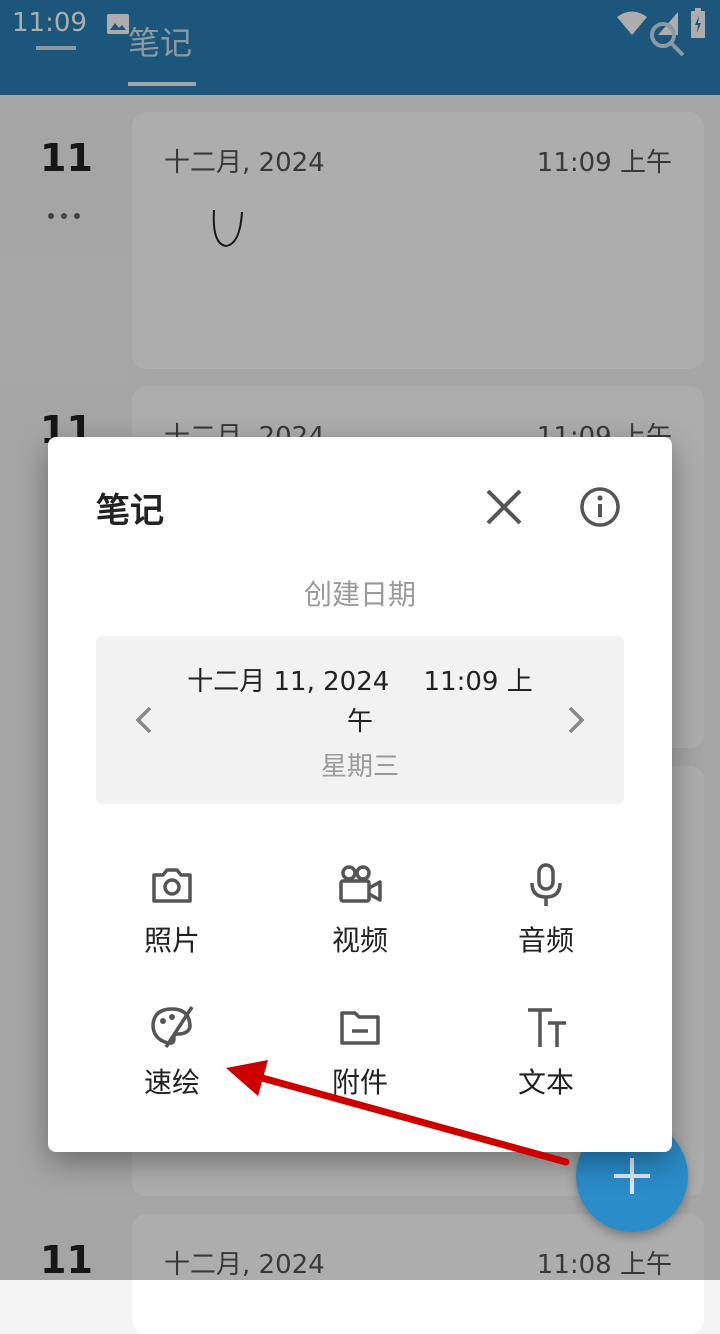  What do you see at coordinates (144, 720) in the screenshot?
I see `chevron-left-icon` at bounding box center [144, 720].